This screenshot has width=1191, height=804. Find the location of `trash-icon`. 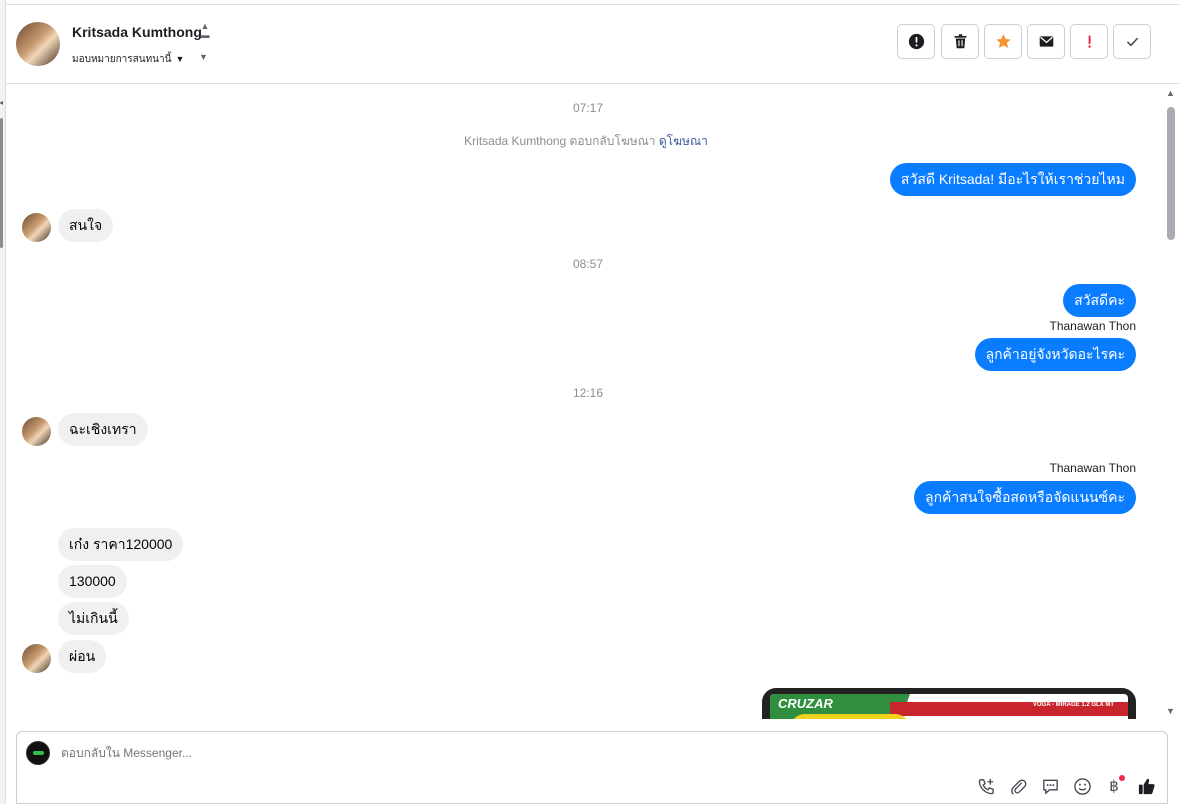

trash-icon is located at coordinates (960, 41).